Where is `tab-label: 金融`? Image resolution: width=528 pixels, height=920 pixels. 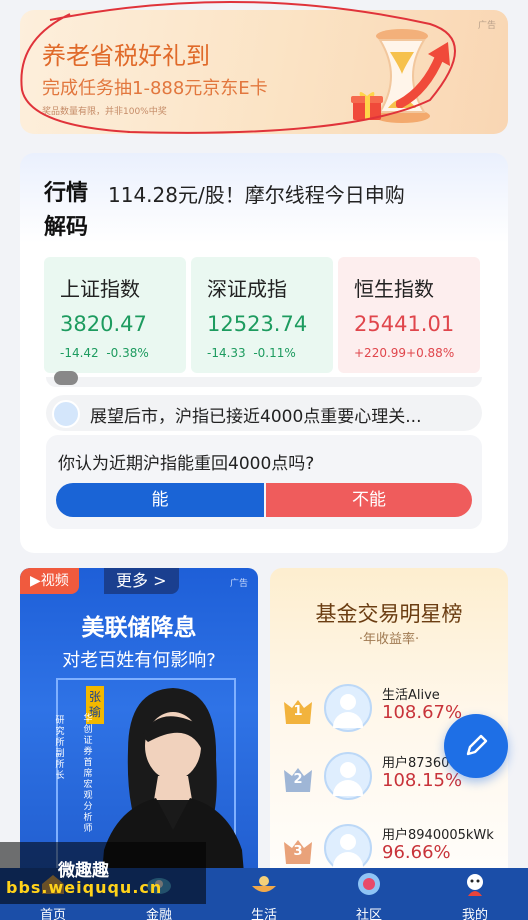
tab-label: 金融 is located at coordinates (158, 914).